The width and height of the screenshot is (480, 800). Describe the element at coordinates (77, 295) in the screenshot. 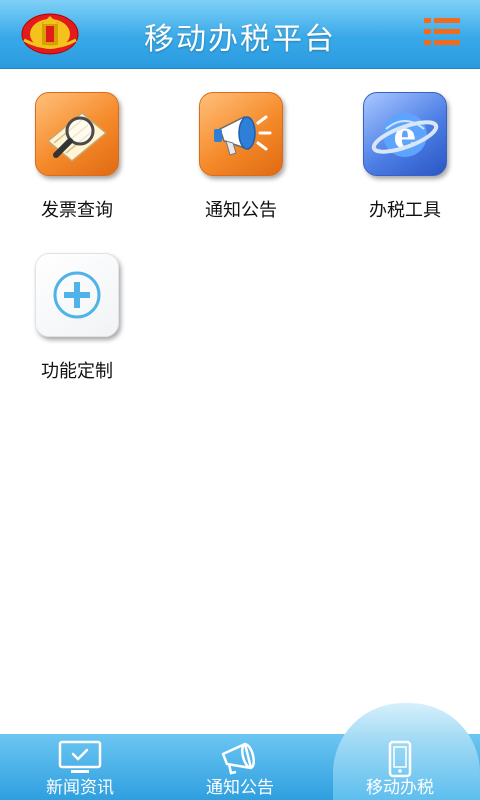

I see `plus-circle-icon` at that location.